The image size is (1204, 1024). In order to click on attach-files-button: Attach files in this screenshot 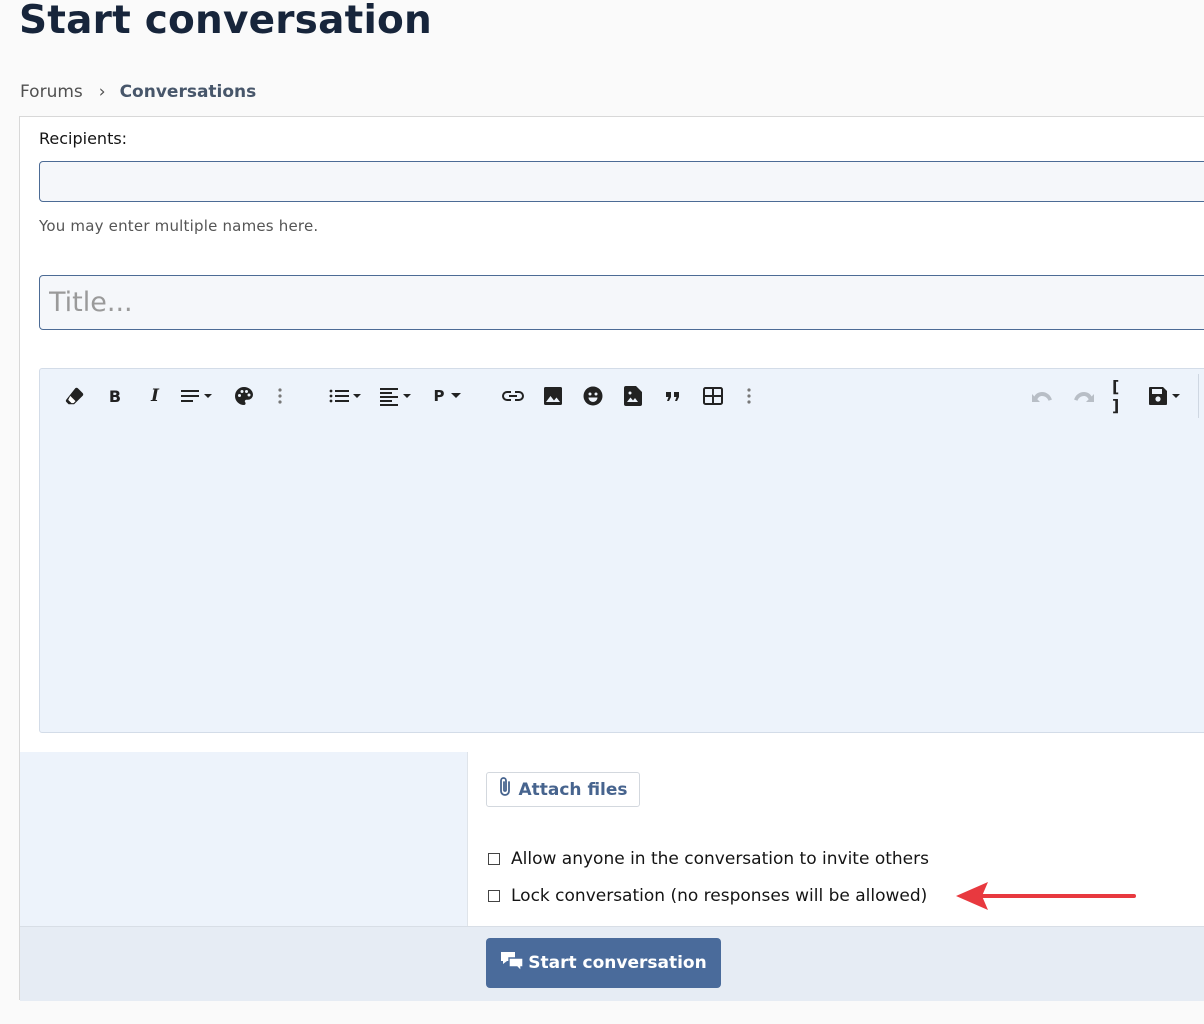, I will do `click(563, 789)`.